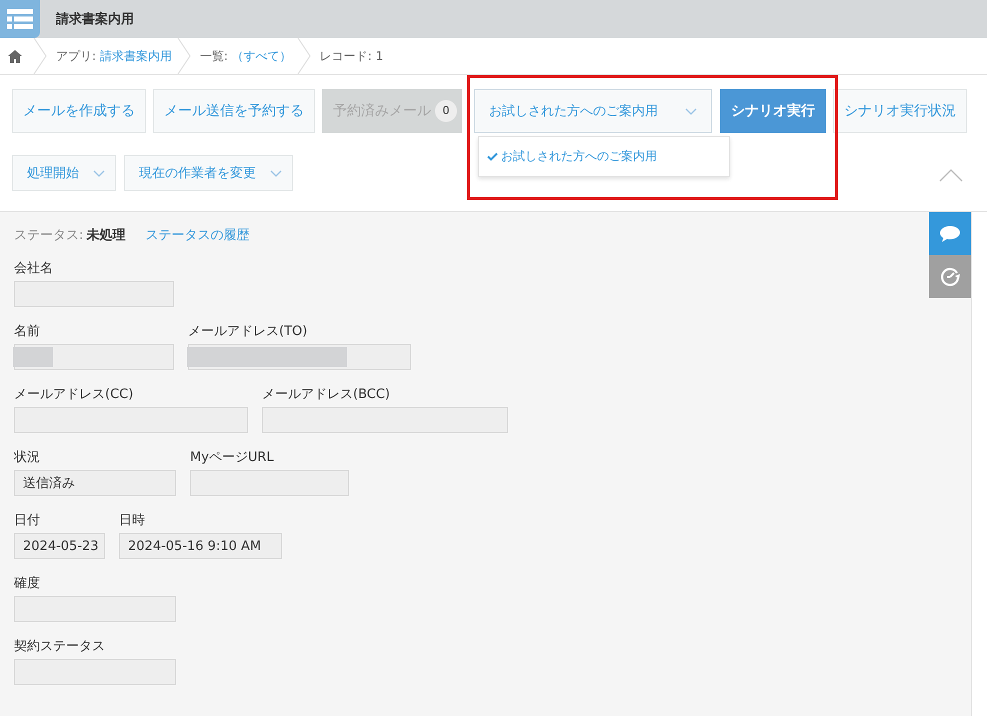 The image size is (987, 716). What do you see at coordinates (95, 19) in the screenshot?
I see `app-title: 請求書案内用` at bounding box center [95, 19].